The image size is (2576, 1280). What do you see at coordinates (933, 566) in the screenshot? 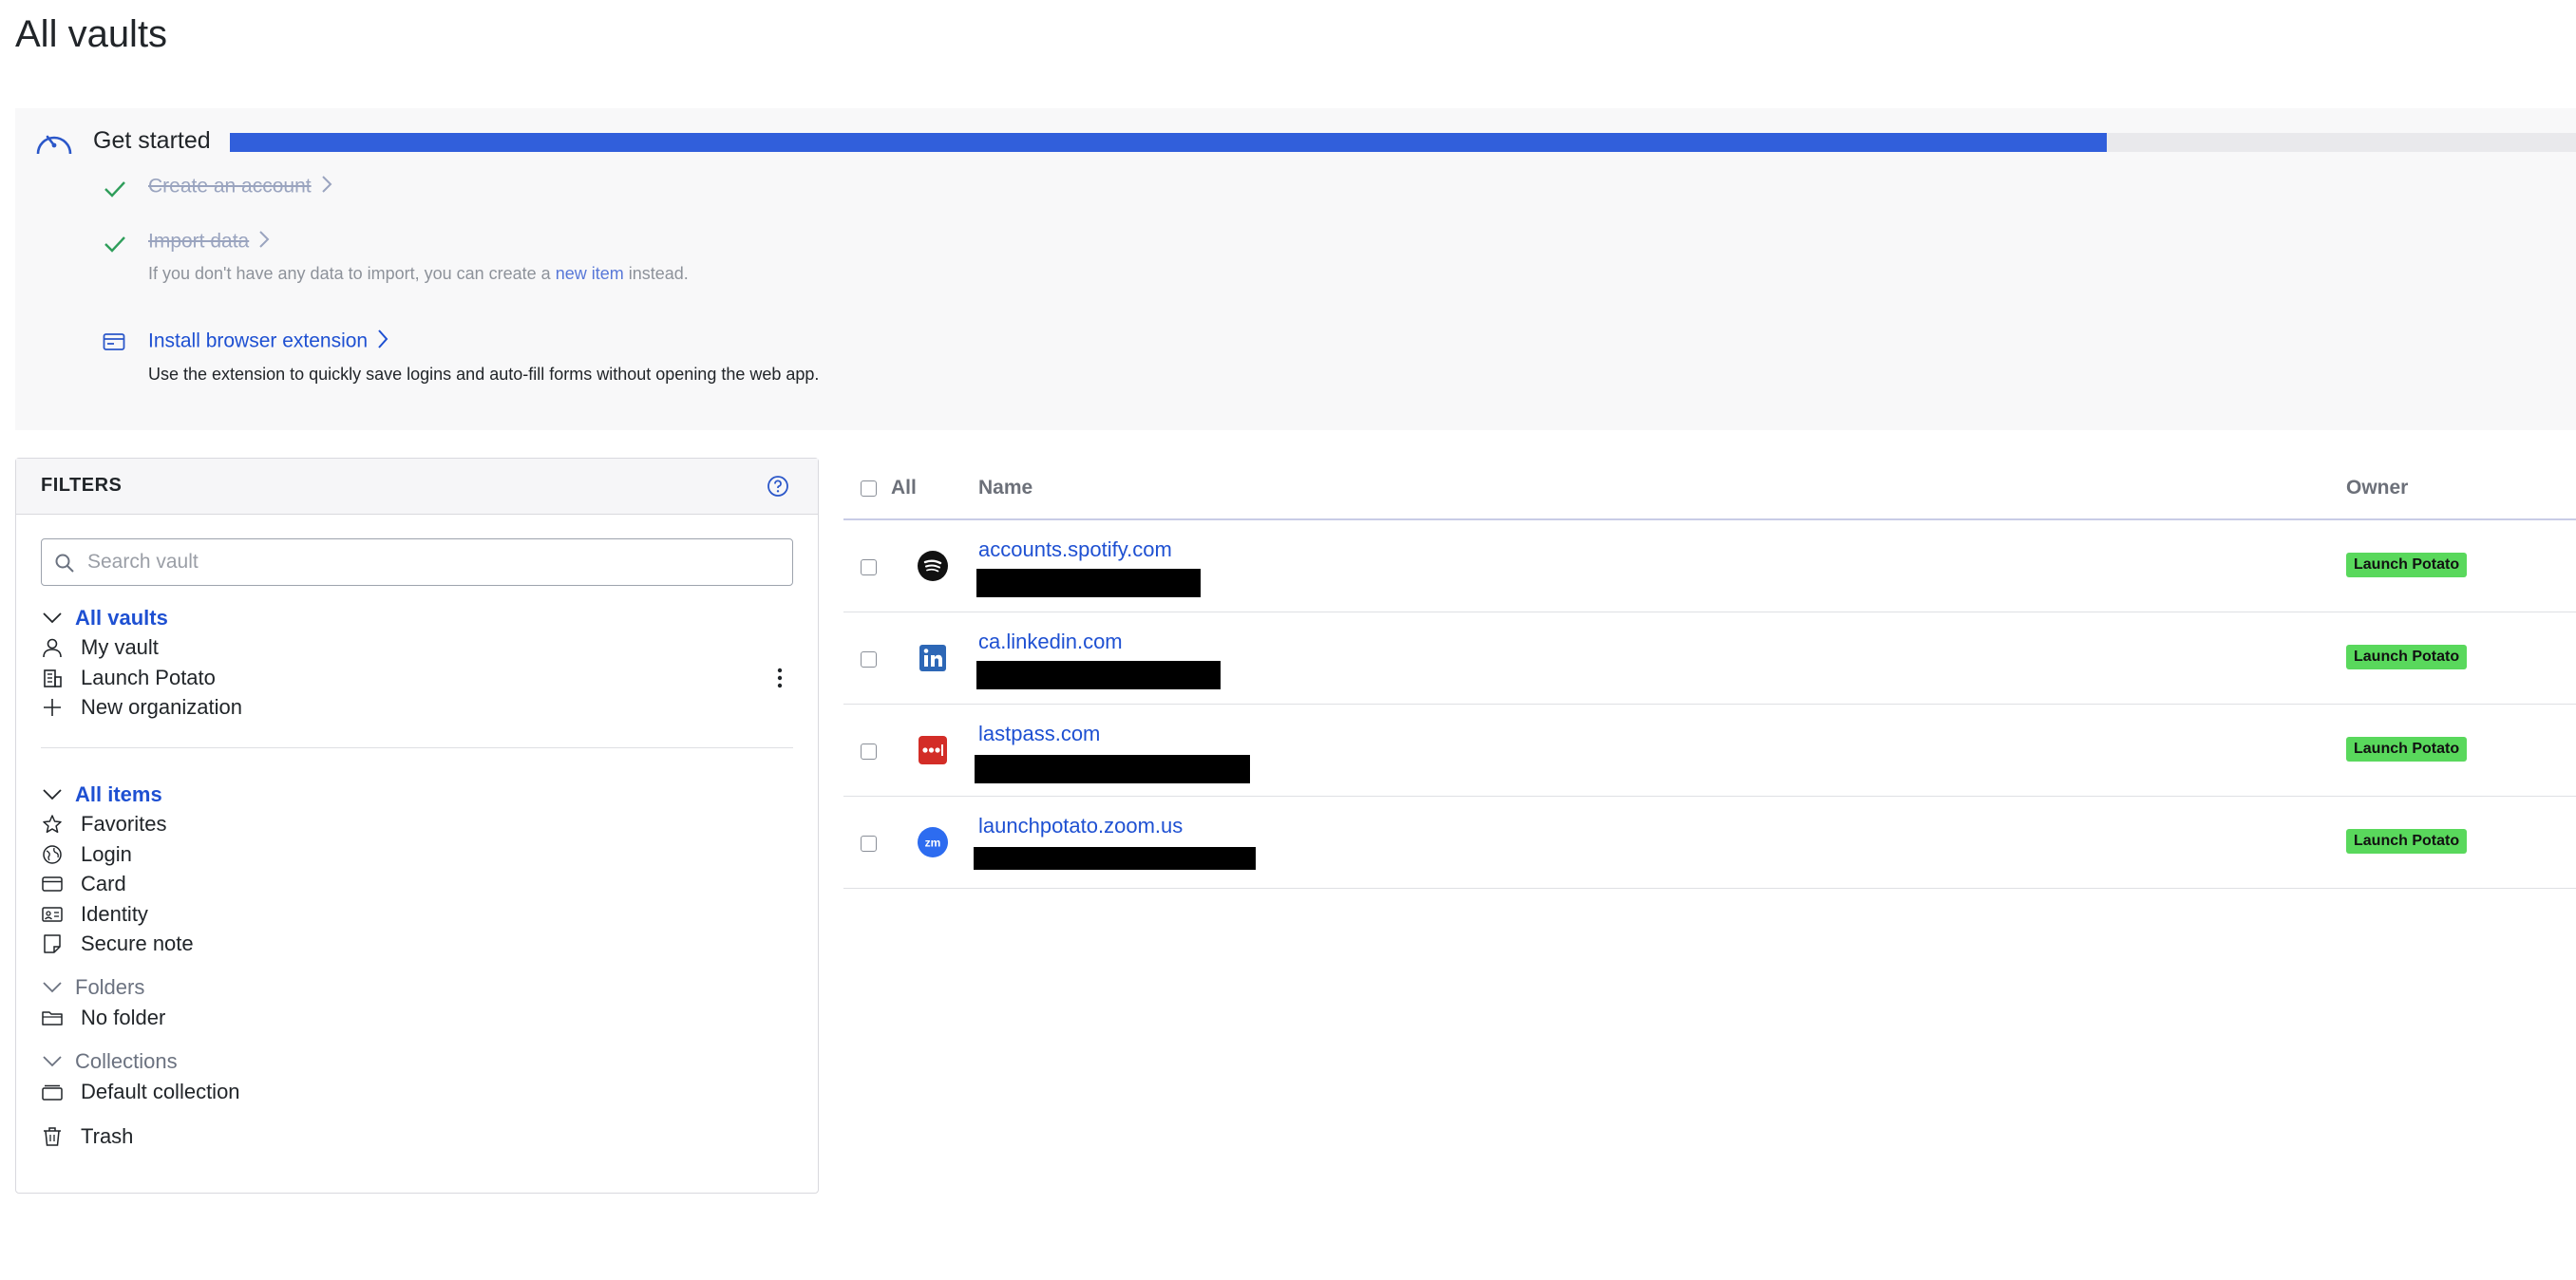
I see `spotify-icon` at bounding box center [933, 566].